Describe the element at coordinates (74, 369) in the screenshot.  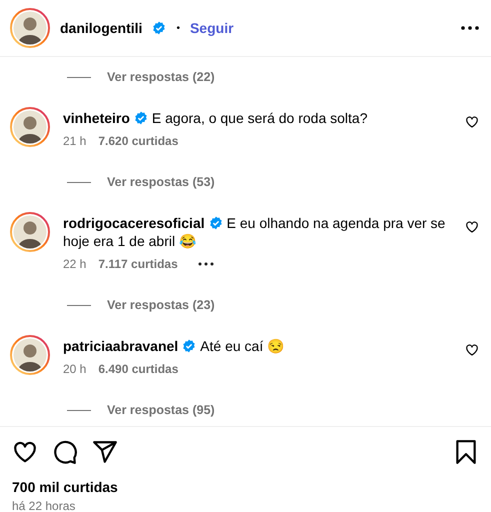
I see `comment-time: 20 h` at that location.